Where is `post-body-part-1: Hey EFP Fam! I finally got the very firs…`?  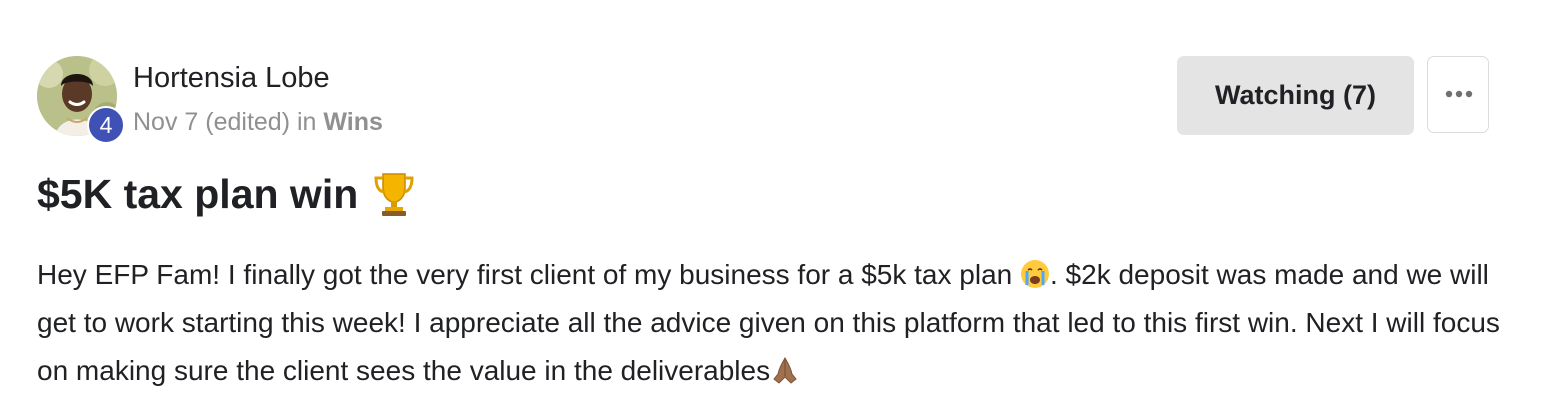
post-body-part-1: Hey EFP Fam! I finally got the very firs… is located at coordinates (528, 274).